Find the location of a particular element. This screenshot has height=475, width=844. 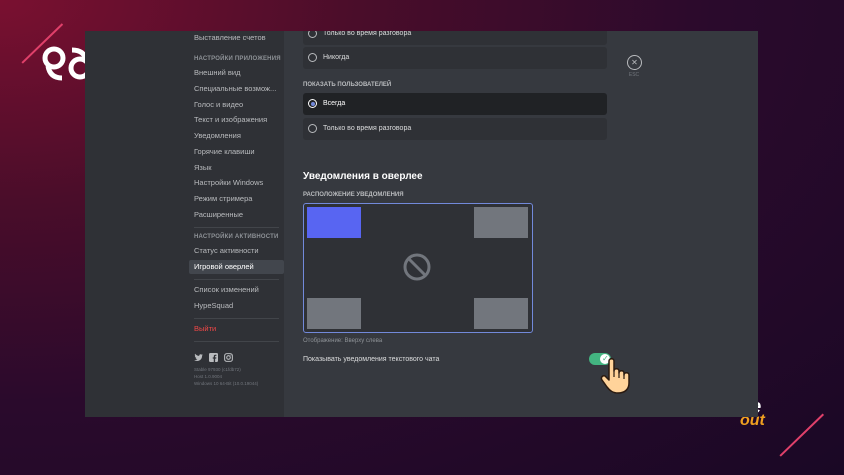

sidebar-item-appearance: Внешний вид is located at coordinates (236, 73).